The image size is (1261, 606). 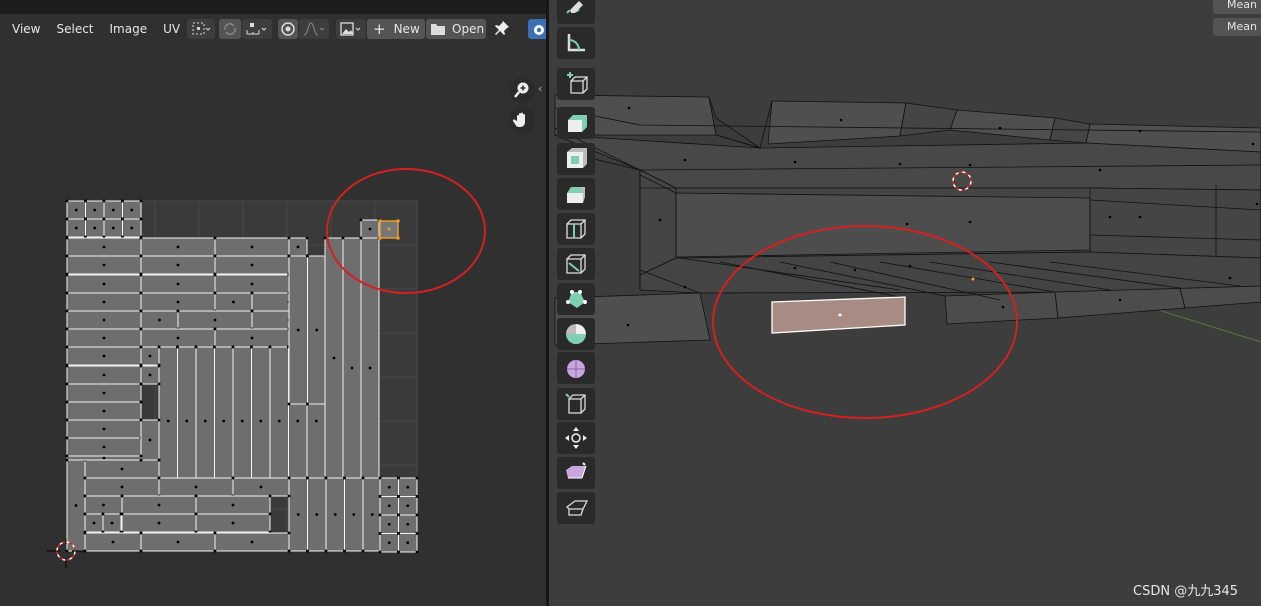 What do you see at coordinates (396, 29) in the screenshot?
I see `new-image-button: + New` at bounding box center [396, 29].